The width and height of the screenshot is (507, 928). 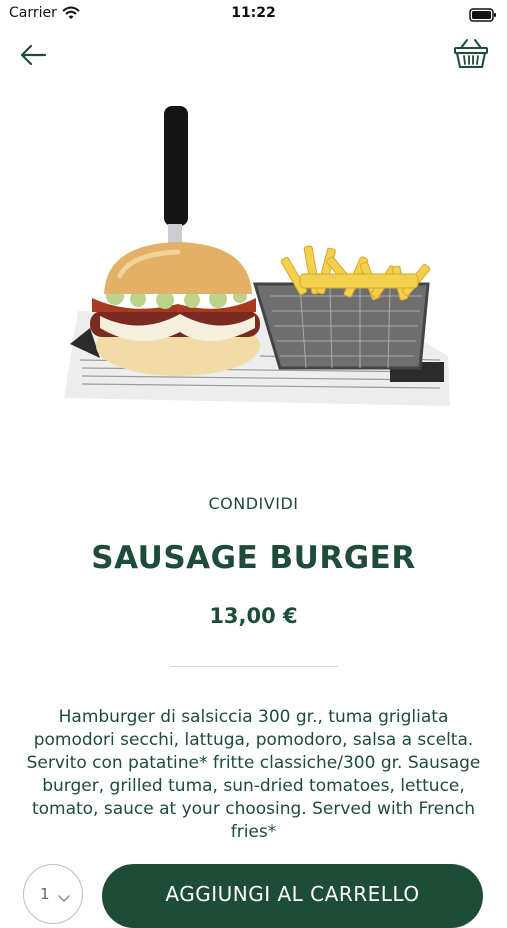 I want to click on status-time: 11:22, so click(x=253, y=13).